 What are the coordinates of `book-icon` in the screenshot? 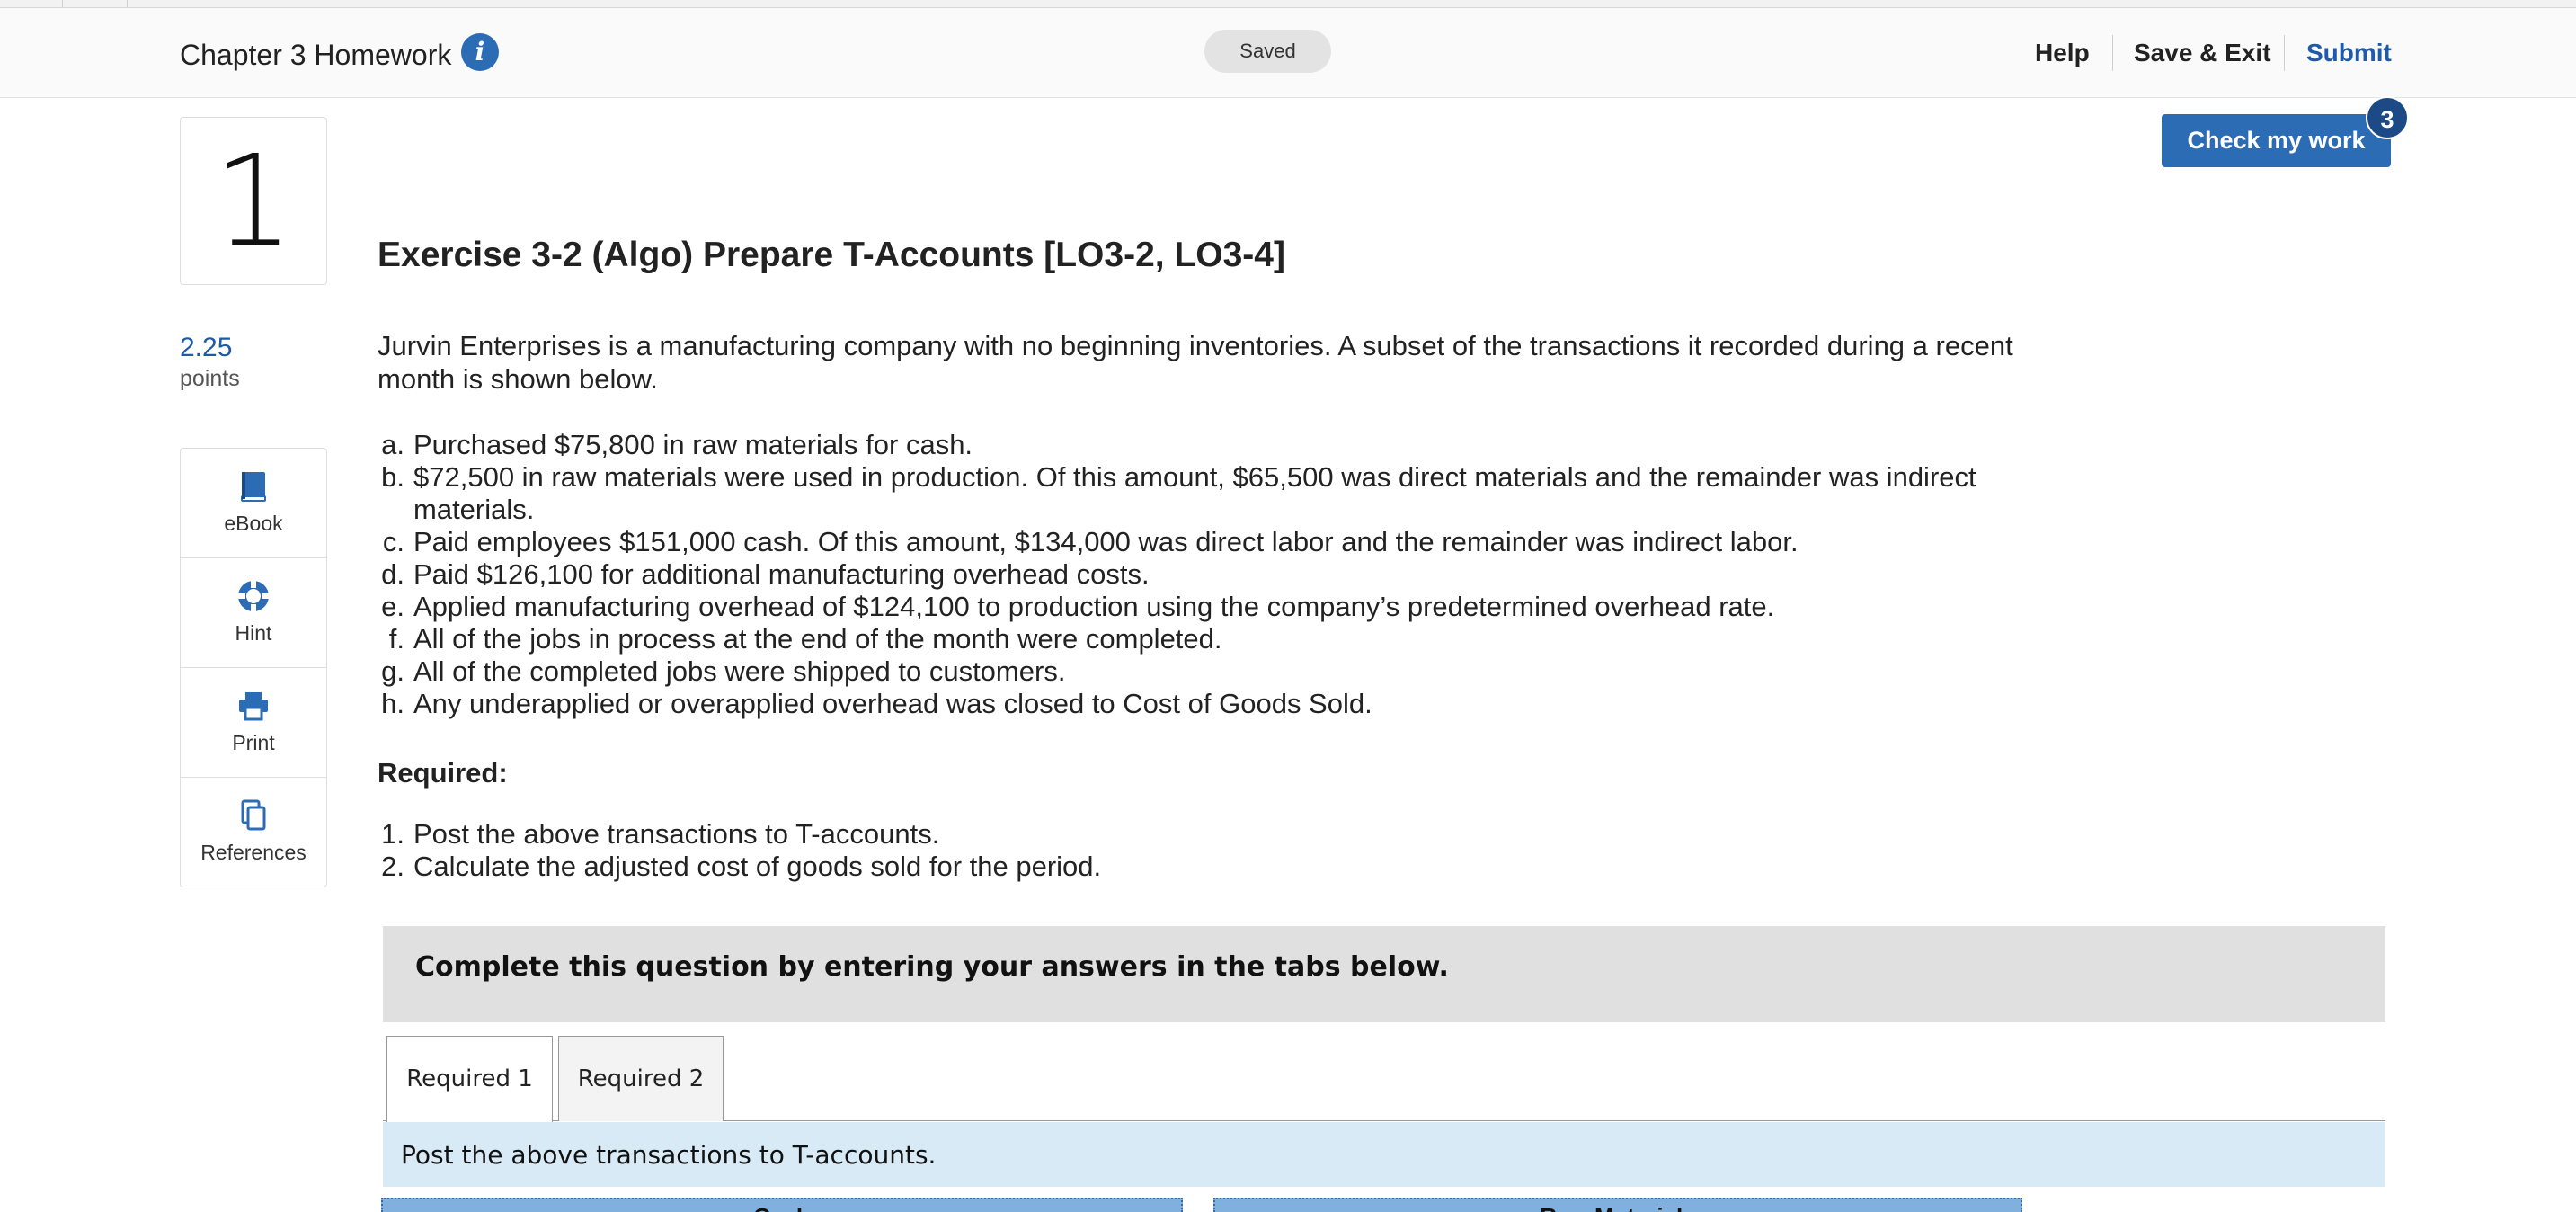 It's located at (254, 487).